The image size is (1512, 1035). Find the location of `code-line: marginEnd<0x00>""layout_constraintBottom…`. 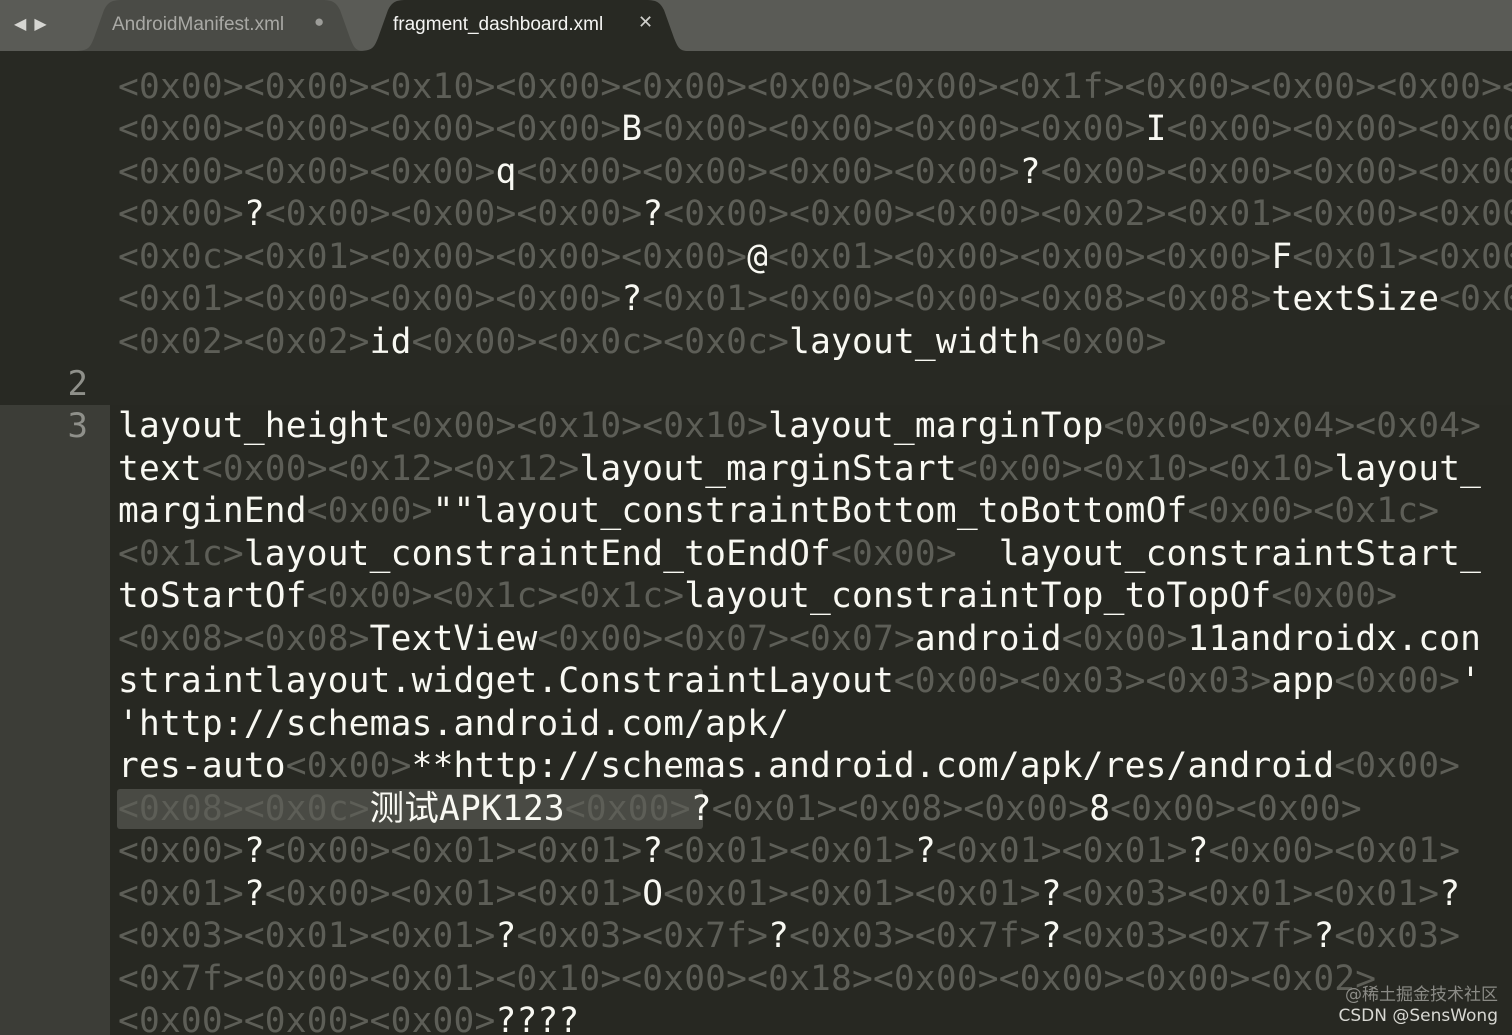

code-line: marginEnd<0x00>""layout_constraintBottom… is located at coordinates (778, 511).